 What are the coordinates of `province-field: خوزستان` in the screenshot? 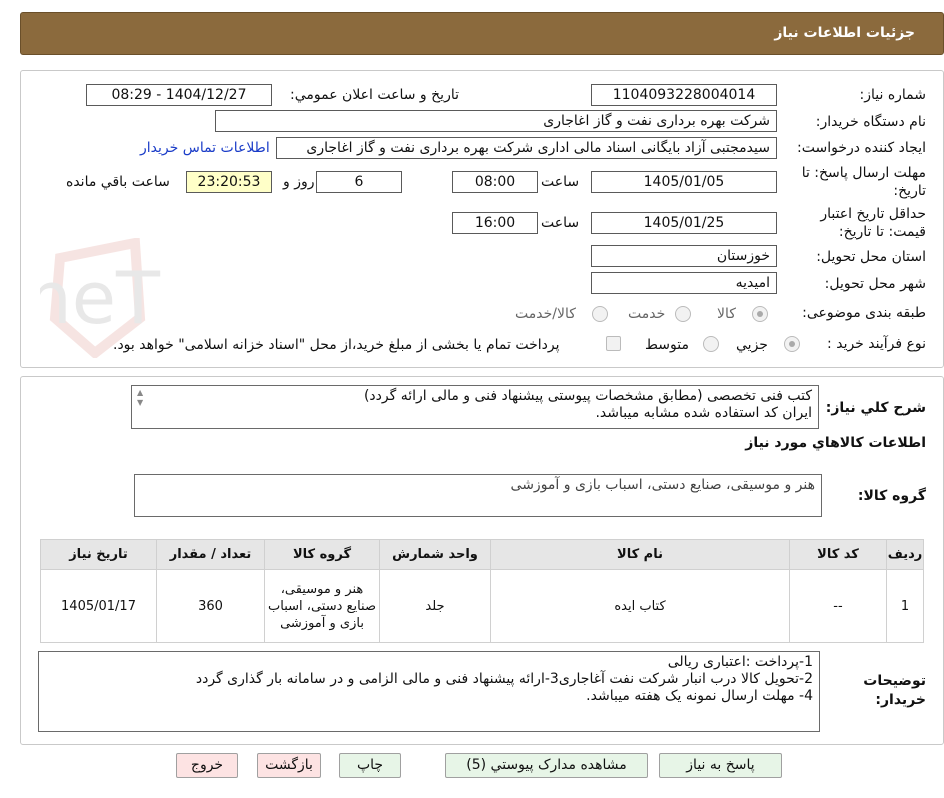 It's located at (684, 256).